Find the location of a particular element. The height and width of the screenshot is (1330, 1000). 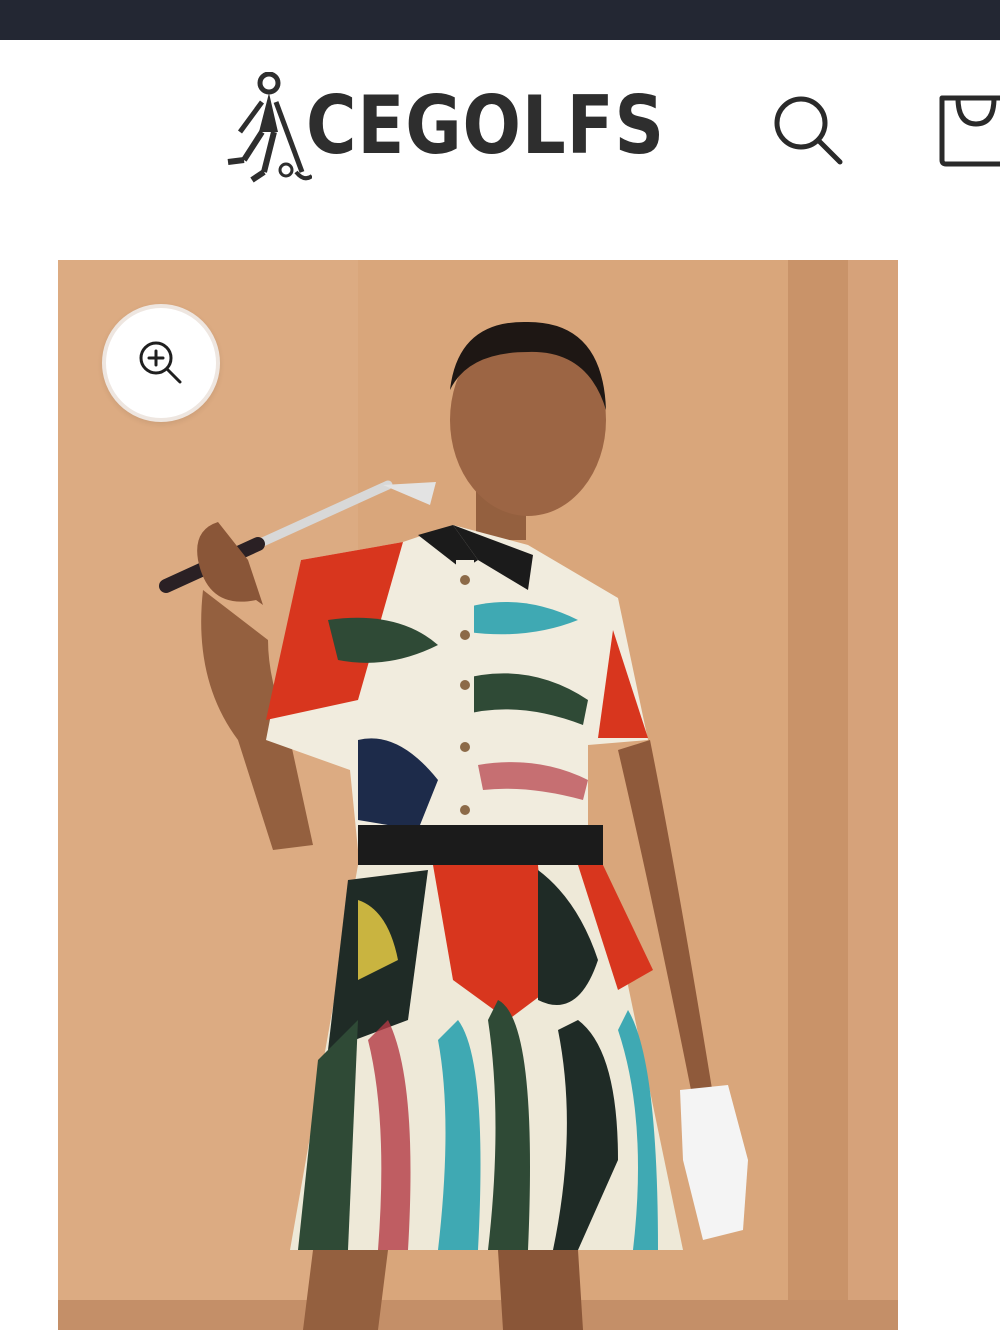

golfer-logo-icon is located at coordinates (269, 127).